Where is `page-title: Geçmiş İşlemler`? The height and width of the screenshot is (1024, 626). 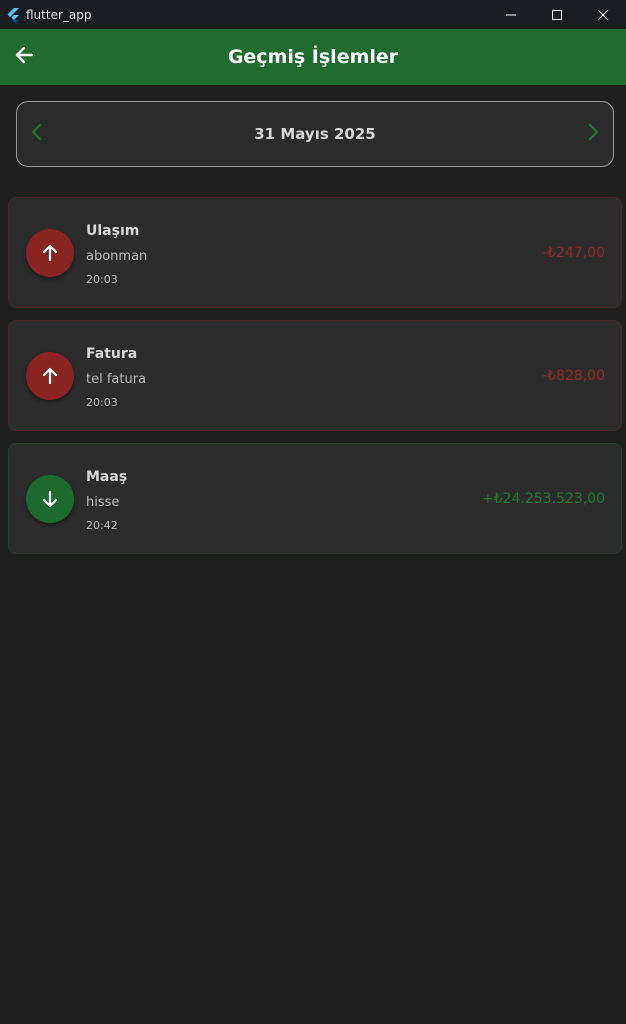 page-title: Geçmiş İşlemler is located at coordinates (313, 57).